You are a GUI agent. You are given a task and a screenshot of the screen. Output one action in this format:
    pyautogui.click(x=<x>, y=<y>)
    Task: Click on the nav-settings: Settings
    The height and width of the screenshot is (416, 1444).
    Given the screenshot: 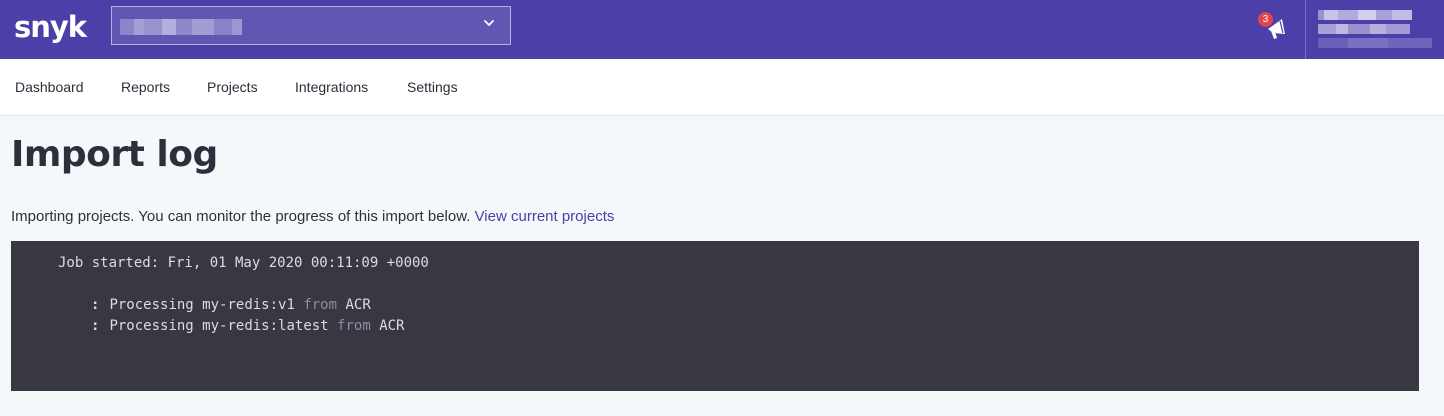 What is the action you would take?
    pyautogui.click(x=432, y=87)
    